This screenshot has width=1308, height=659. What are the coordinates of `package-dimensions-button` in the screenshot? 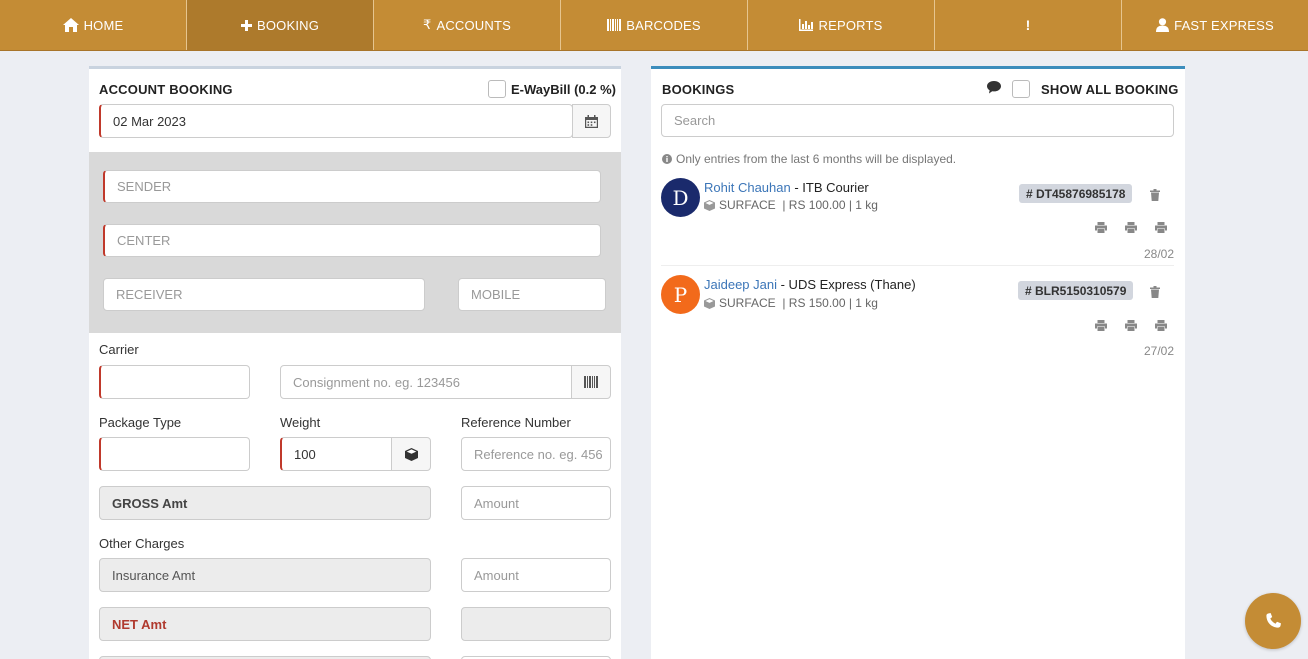 It's located at (411, 454).